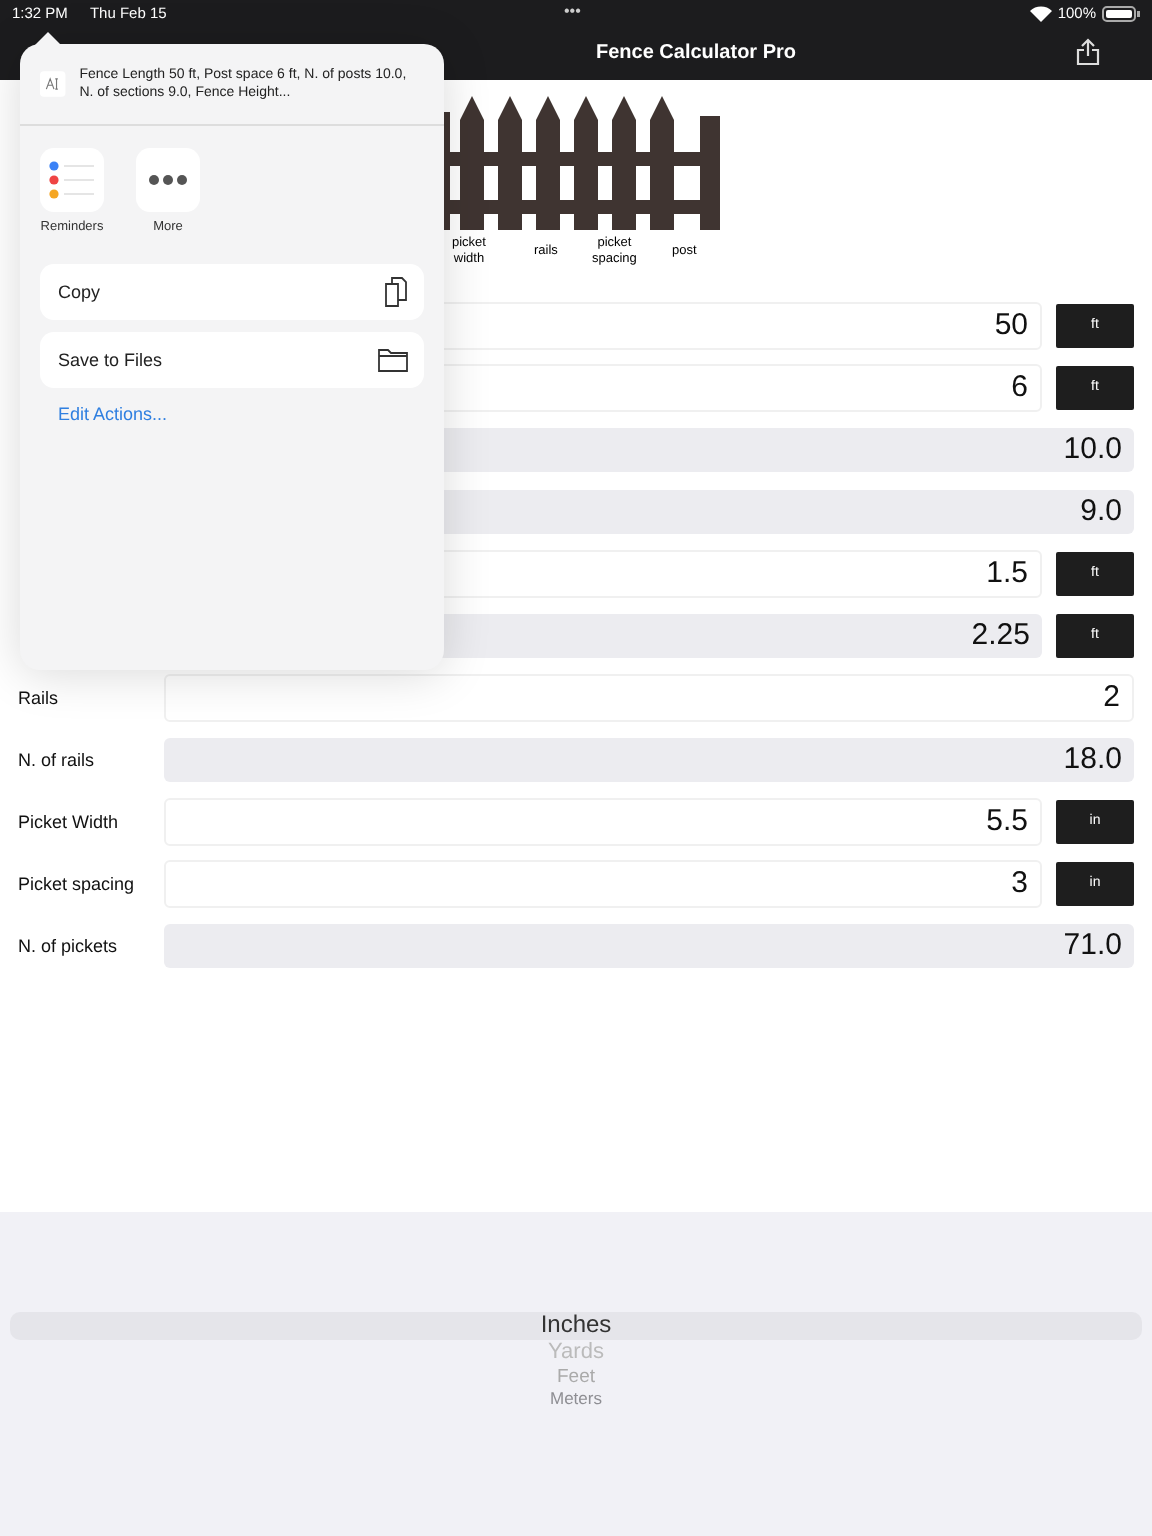  What do you see at coordinates (576, 1325) in the screenshot?
I see `picker-option: Inches` at bounding box center [576, 1325].